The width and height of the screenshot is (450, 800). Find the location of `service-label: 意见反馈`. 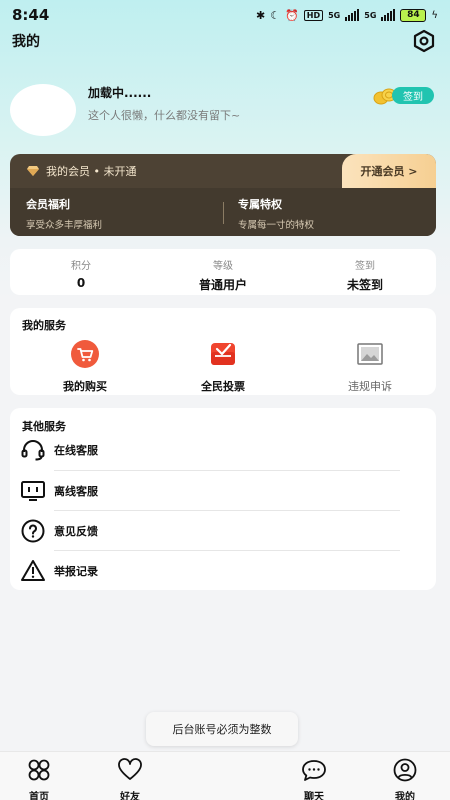

service-label: 意见反馈 is located at coordinates (76, 531).